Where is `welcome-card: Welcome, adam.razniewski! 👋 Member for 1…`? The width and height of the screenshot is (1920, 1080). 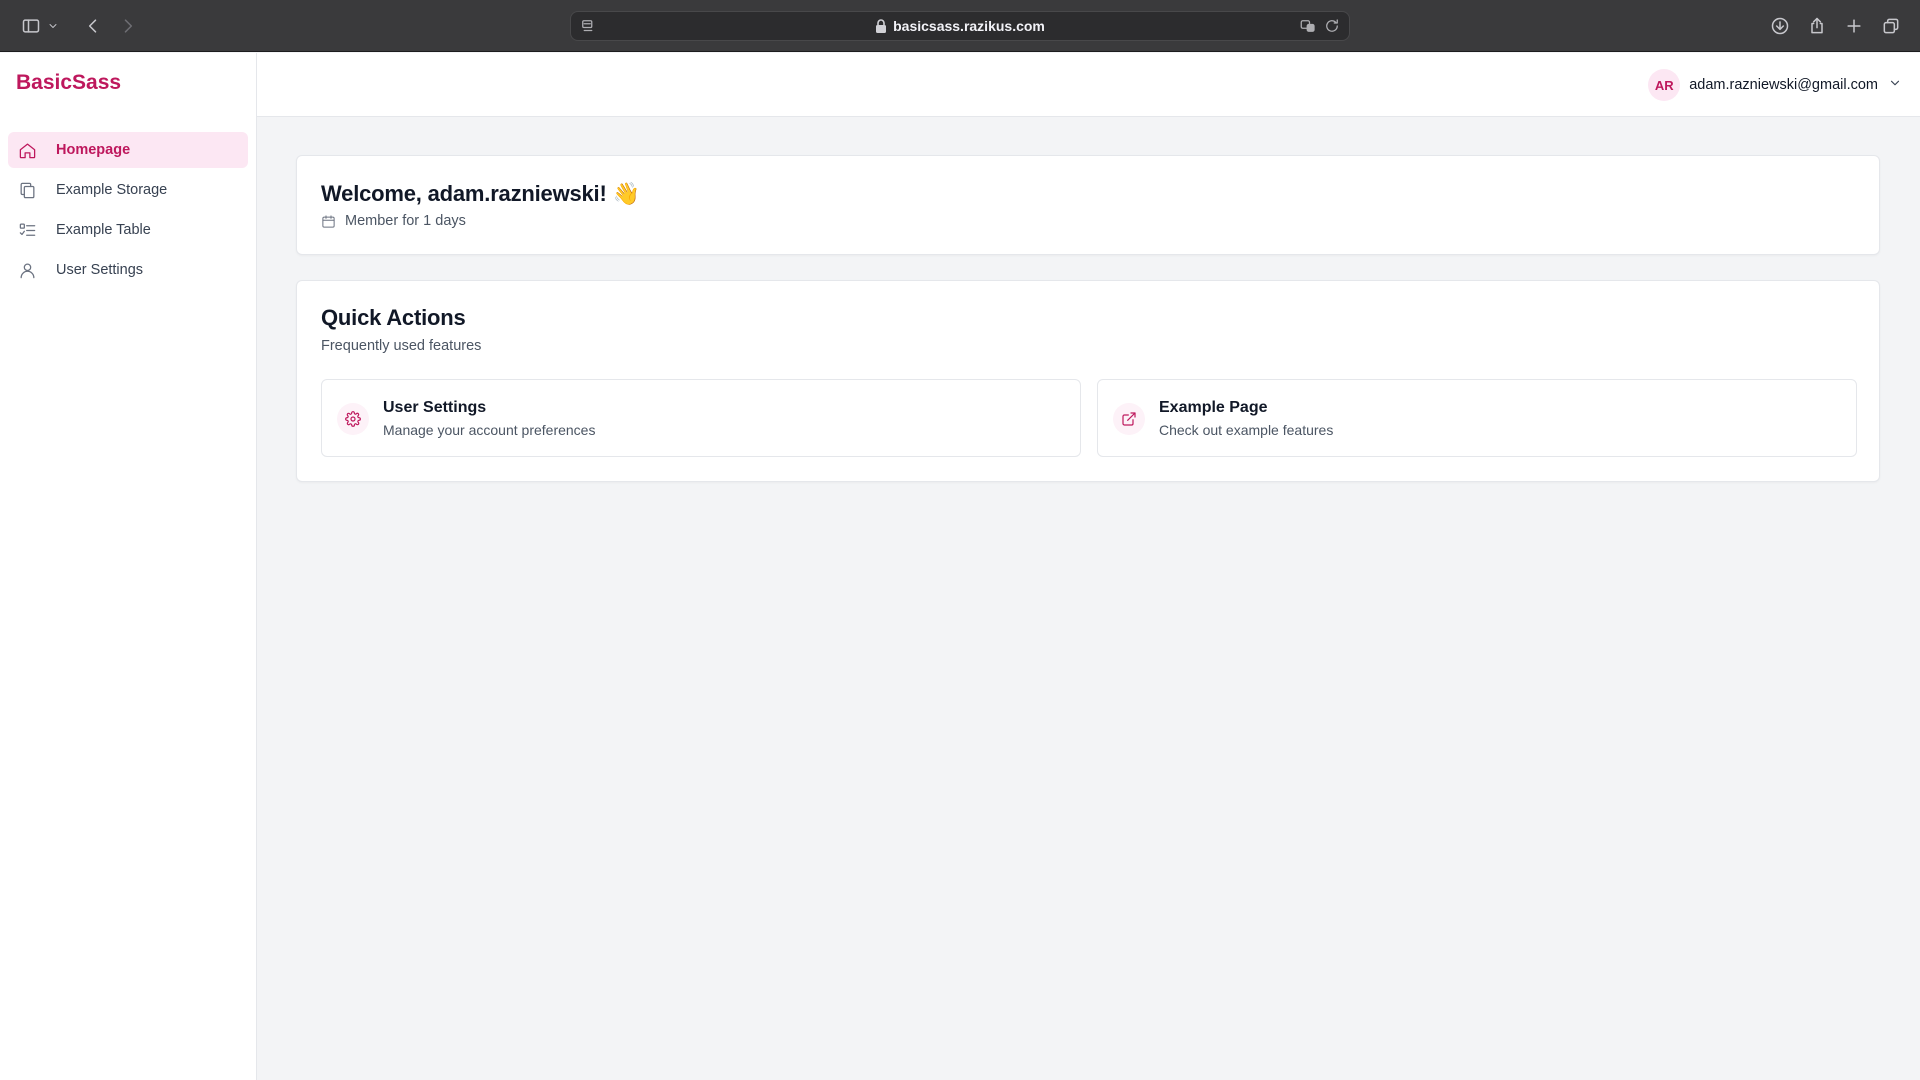
welcome-card: Welcome, adam.razniewski! 👋 Member for 1… is located at coordinates (1088, 205).